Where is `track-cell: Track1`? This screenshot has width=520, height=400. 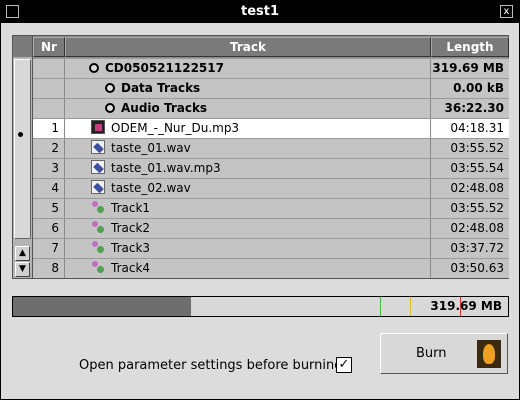
track-cell: Track1 is located at coordinates (248, 208).